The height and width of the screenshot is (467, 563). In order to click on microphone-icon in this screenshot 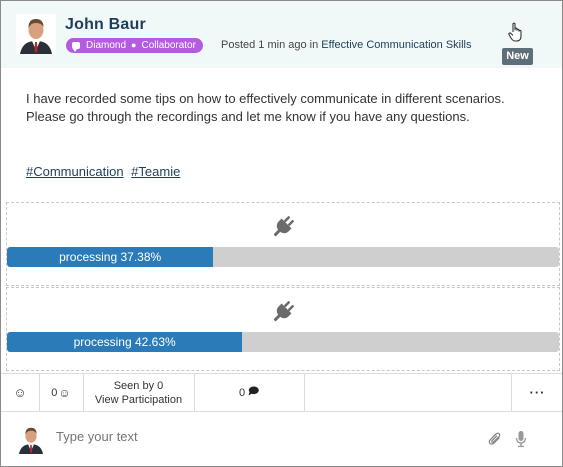, I will do `click(521, 439)`.